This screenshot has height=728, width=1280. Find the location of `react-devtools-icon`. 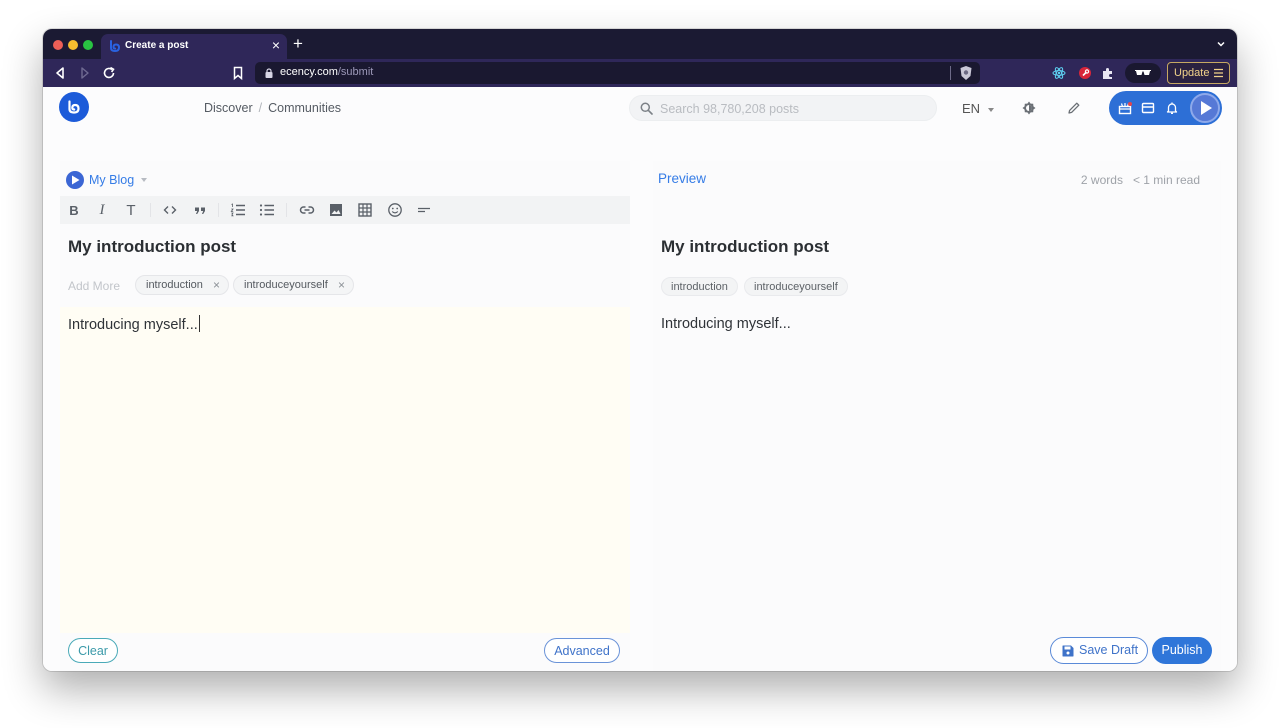

react-devtools-icon is located at coordinates (1059, 73).